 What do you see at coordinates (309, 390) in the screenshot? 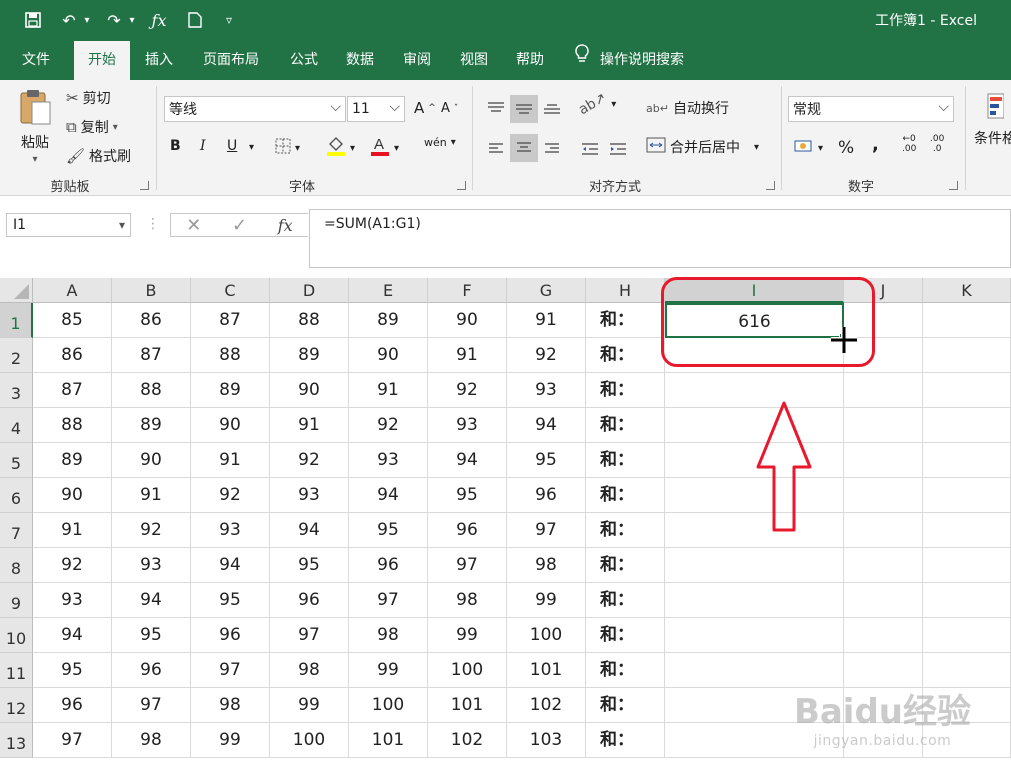
I see `cell-d3: 90` at bounding box center [309, 390].